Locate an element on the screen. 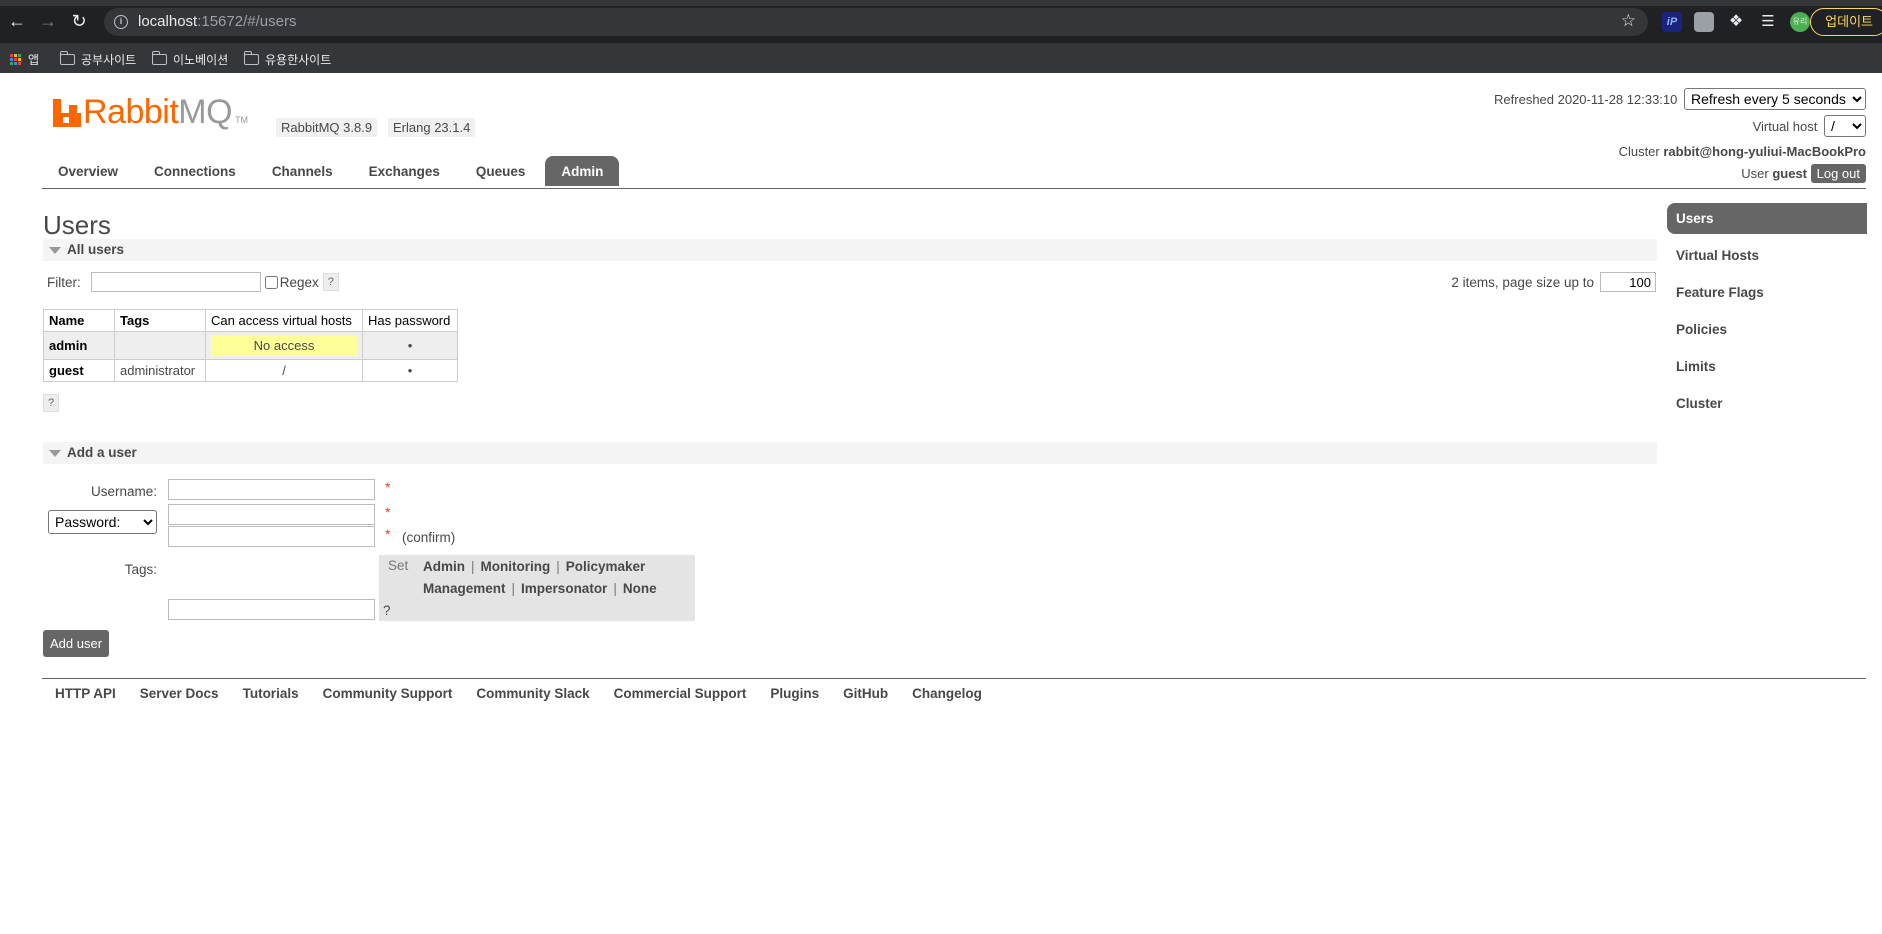  ip-extension-icon: iP is located at coordinates (1672, 22).